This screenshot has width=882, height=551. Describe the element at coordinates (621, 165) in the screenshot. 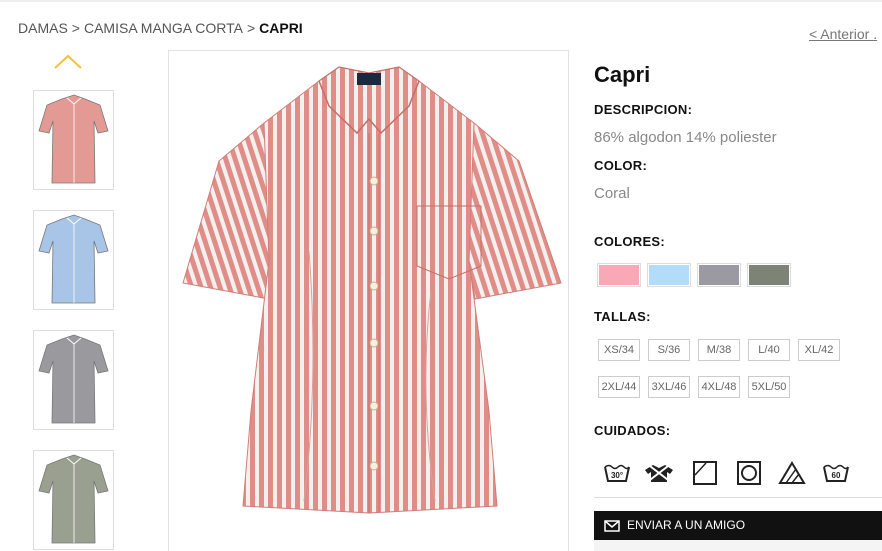

I see `color-label: COLOR:` at that location.